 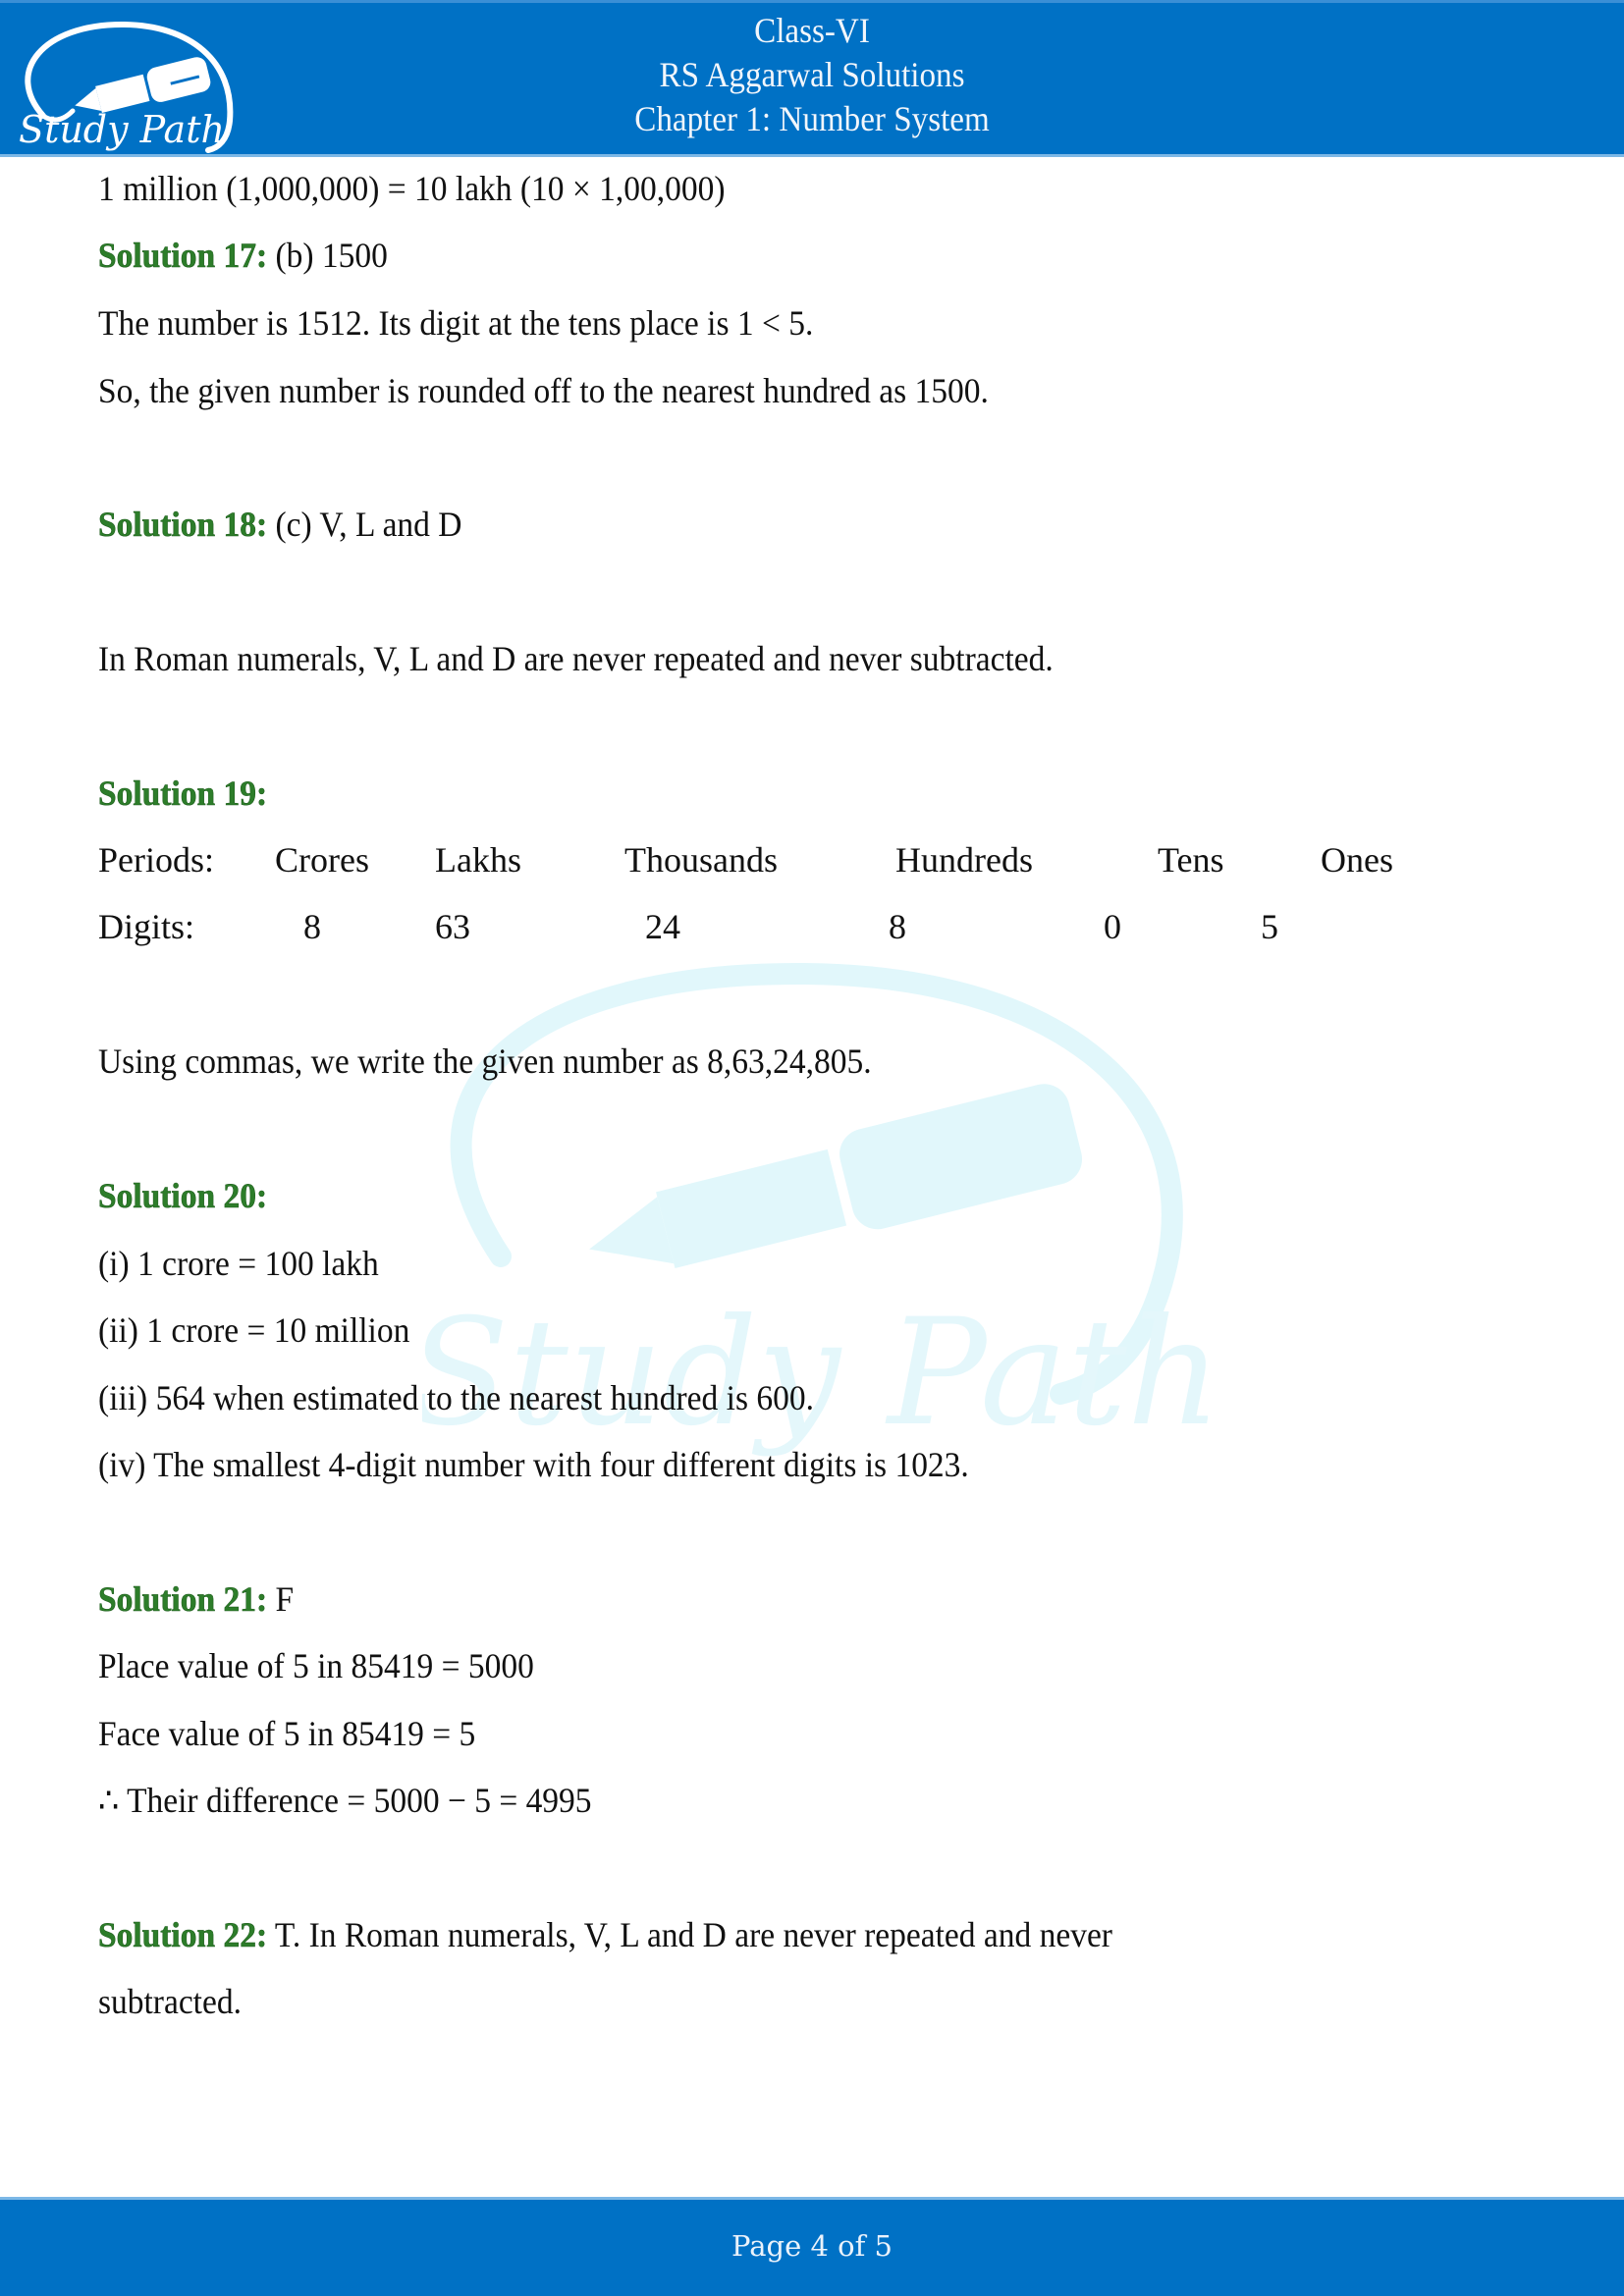 I want to click on solution-answer: F, so click(x=281, y=1599).